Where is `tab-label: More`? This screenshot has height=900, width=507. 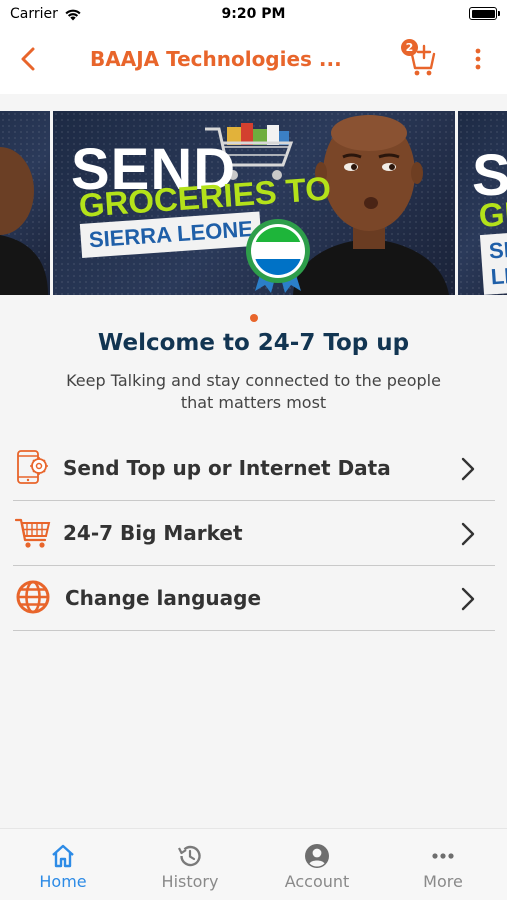 tab-label: More is located at coordinates (443, 881).